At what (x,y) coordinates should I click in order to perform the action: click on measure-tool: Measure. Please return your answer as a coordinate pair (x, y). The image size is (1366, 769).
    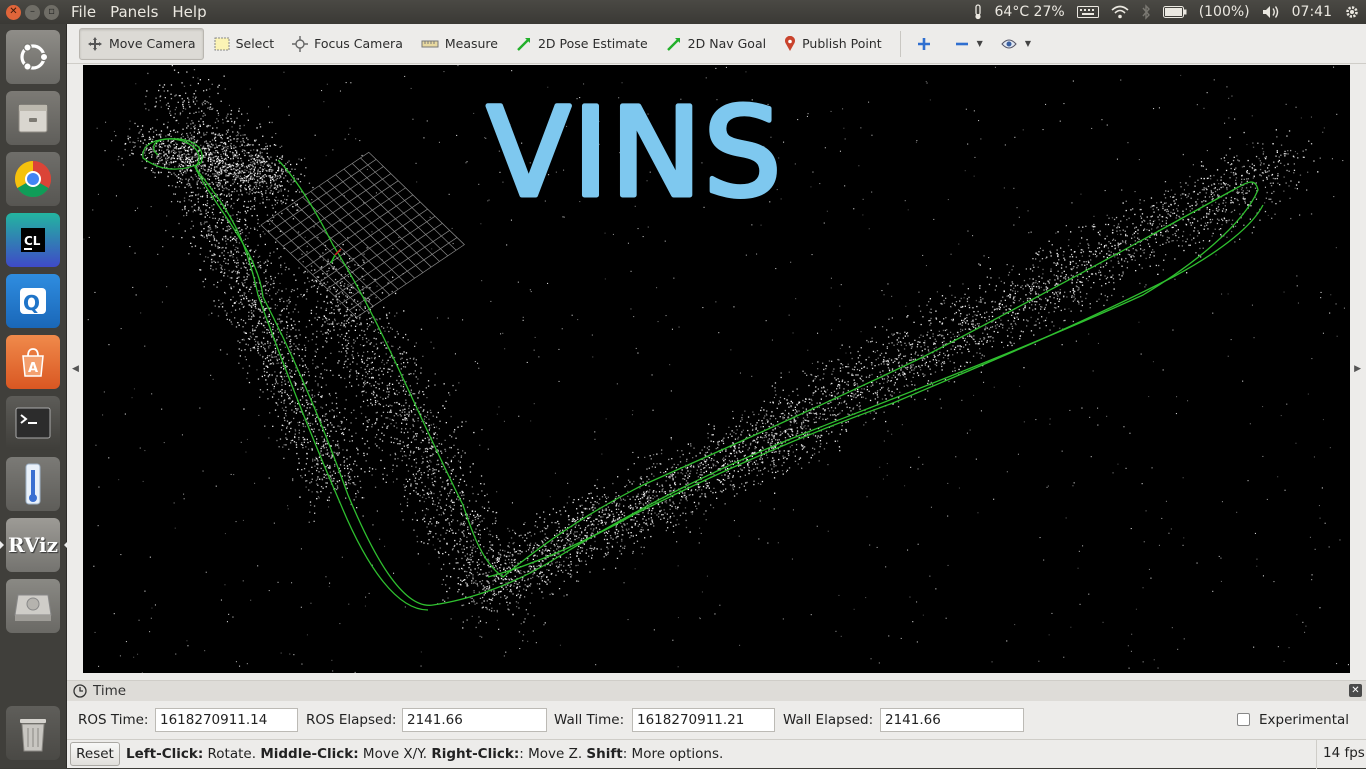
    Looking at the image, I should click on (459, 44).